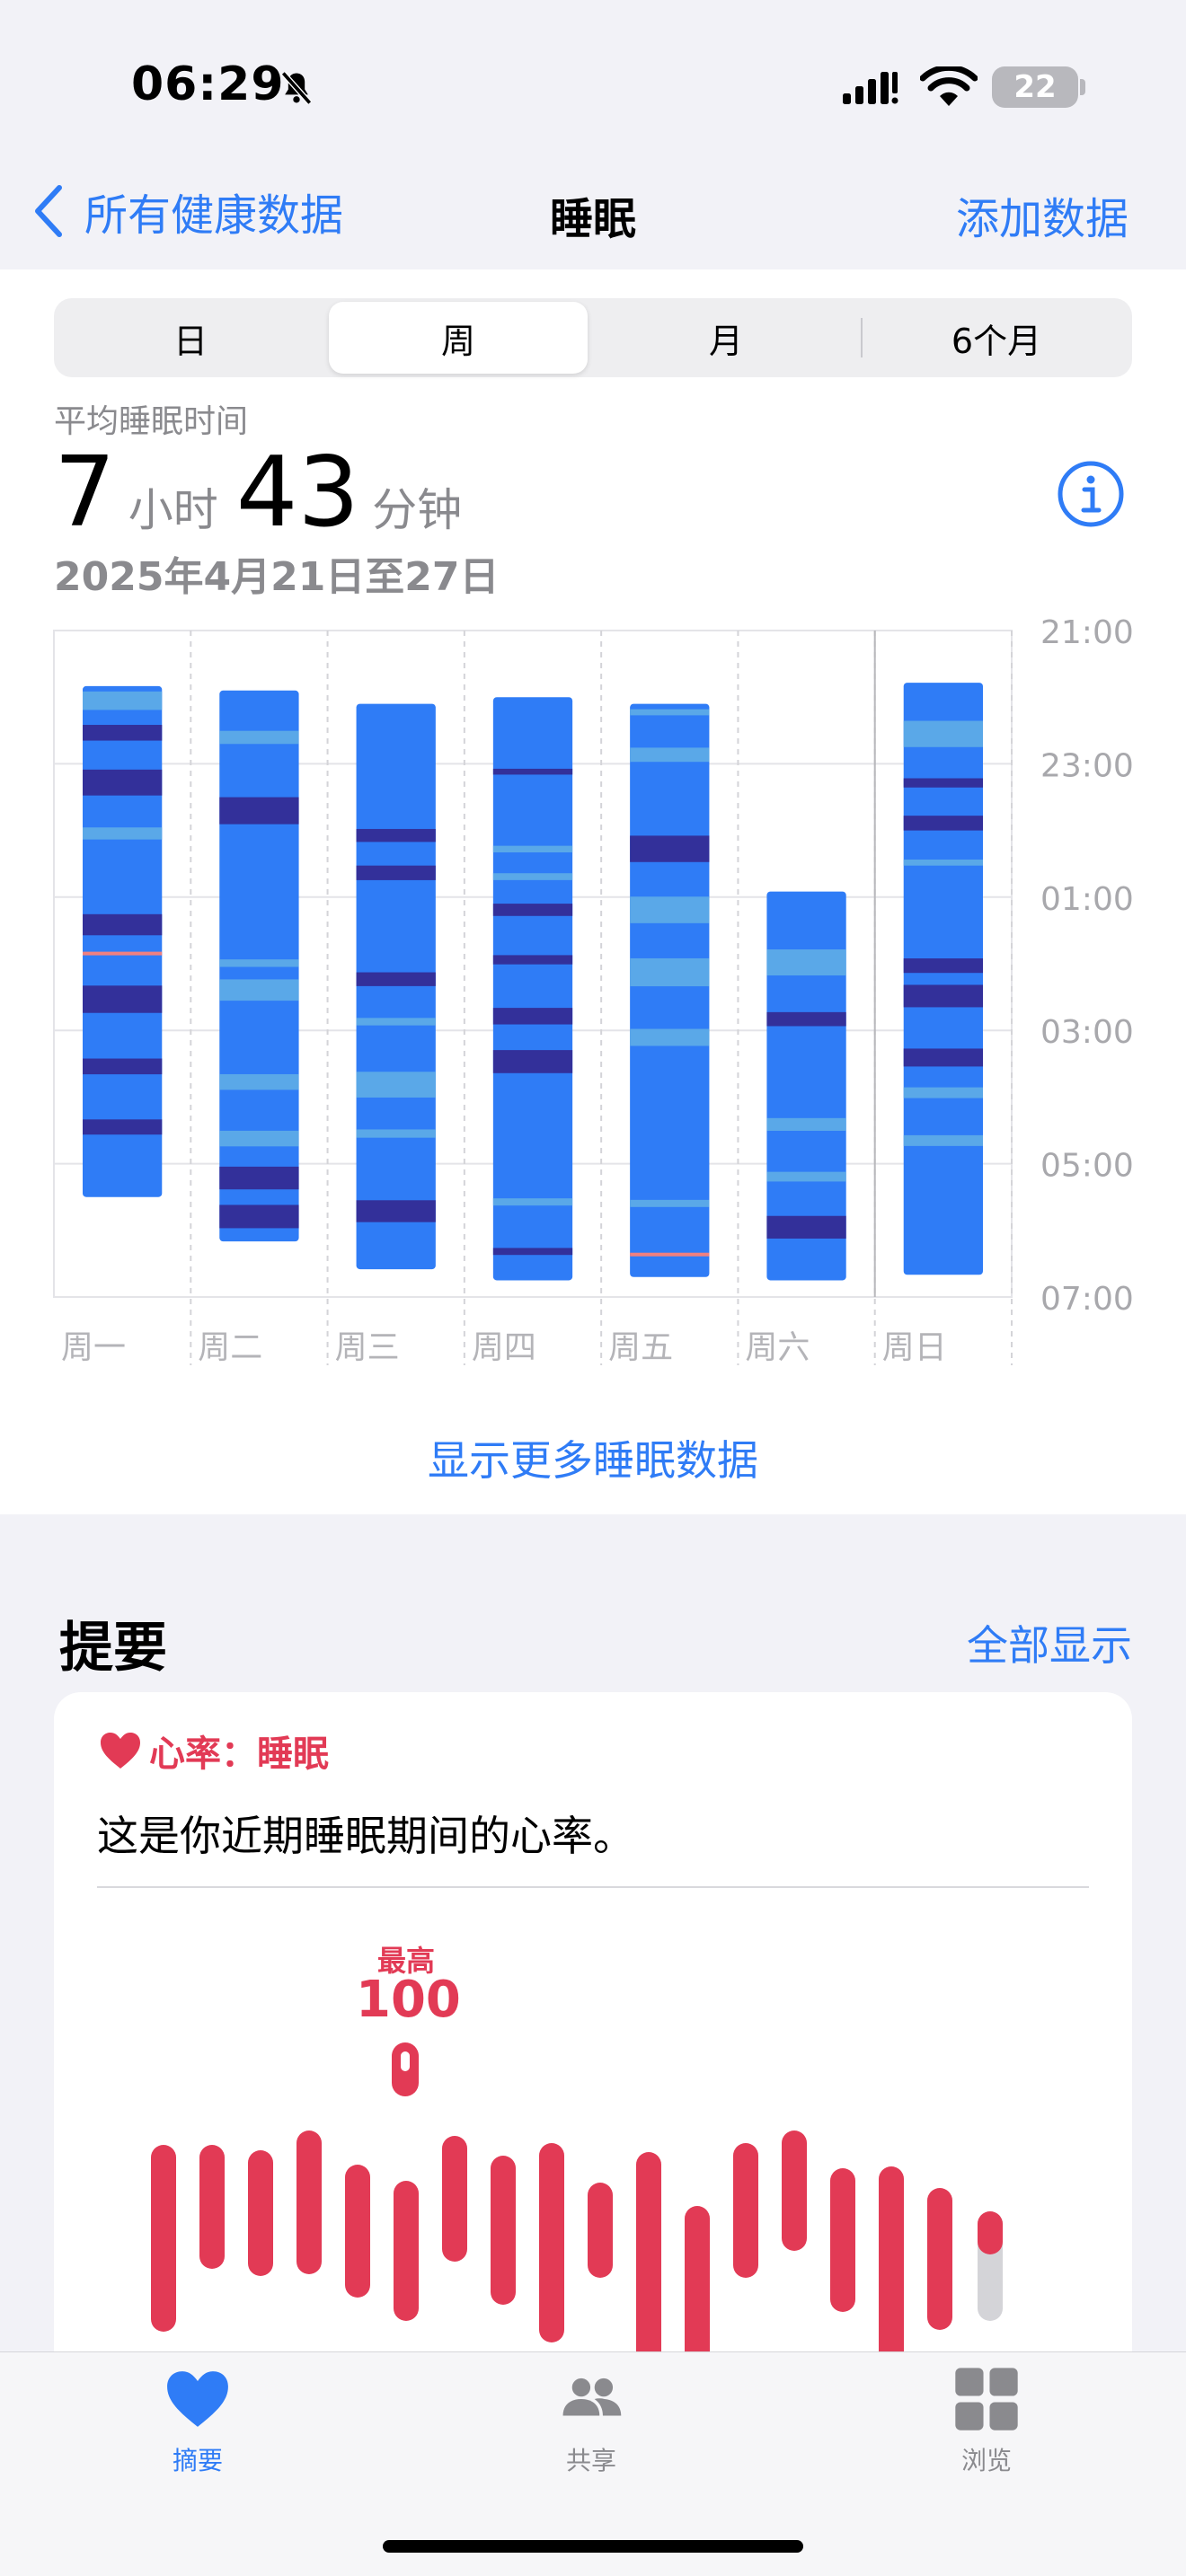 Image resolution: width=1186 pixels, height=2576 pixels. I want to click on people-icon, so click(592, 2397).